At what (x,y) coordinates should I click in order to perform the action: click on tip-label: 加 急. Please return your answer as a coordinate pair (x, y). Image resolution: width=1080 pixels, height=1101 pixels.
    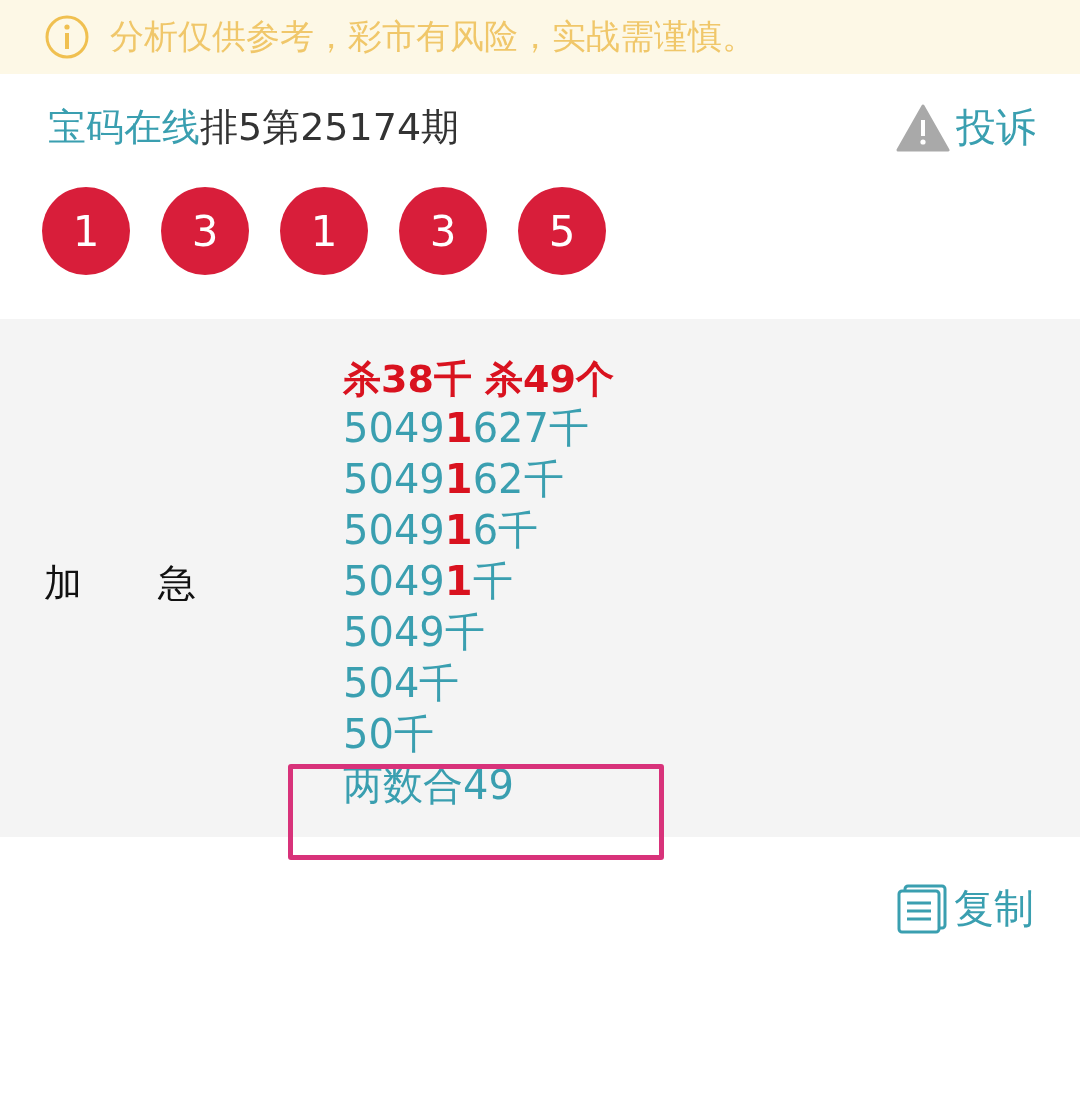
    Looking at the image, I should click on (120, 583).